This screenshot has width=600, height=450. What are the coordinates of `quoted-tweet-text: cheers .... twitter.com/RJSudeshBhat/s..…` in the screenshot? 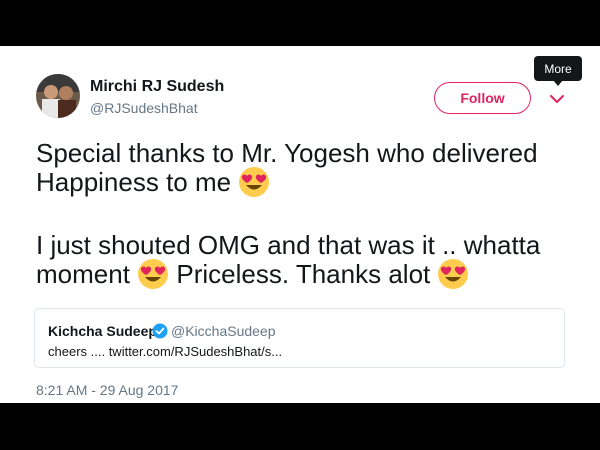 It's located at (165, 351).